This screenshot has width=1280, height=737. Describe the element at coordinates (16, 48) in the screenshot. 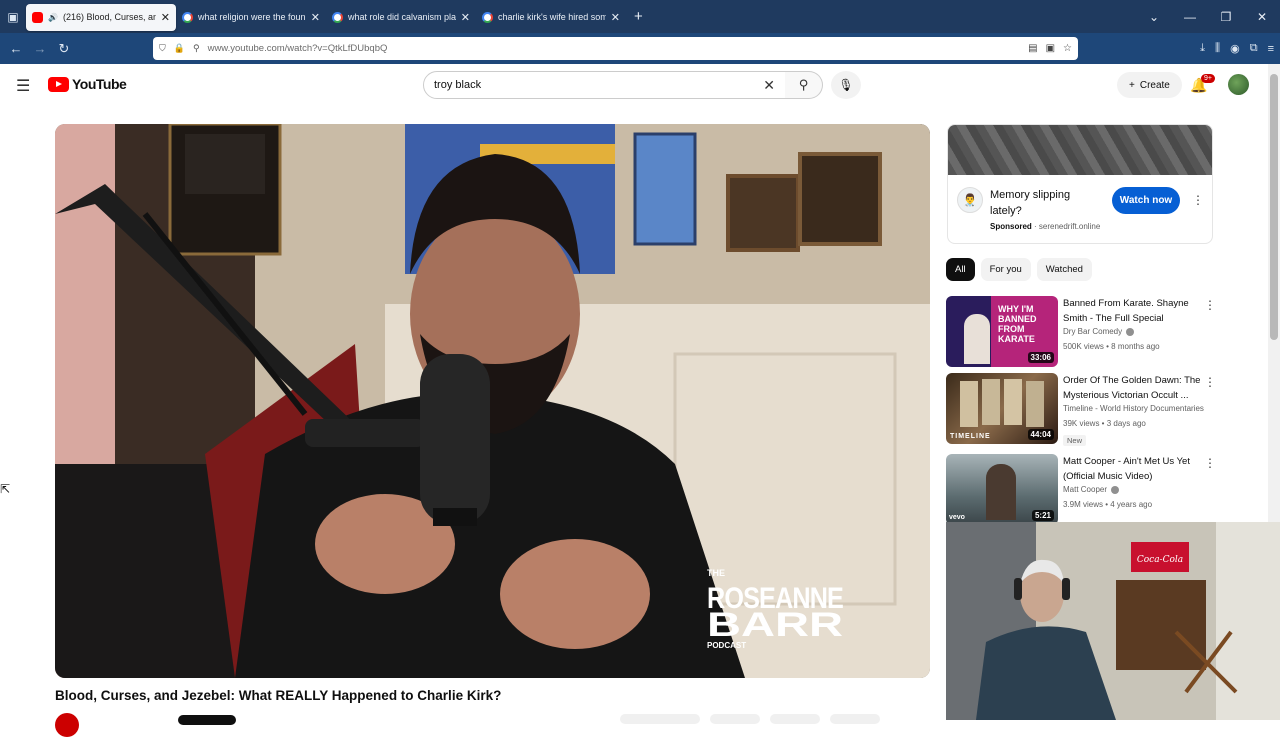

I see `back-icon: ←` at that location.